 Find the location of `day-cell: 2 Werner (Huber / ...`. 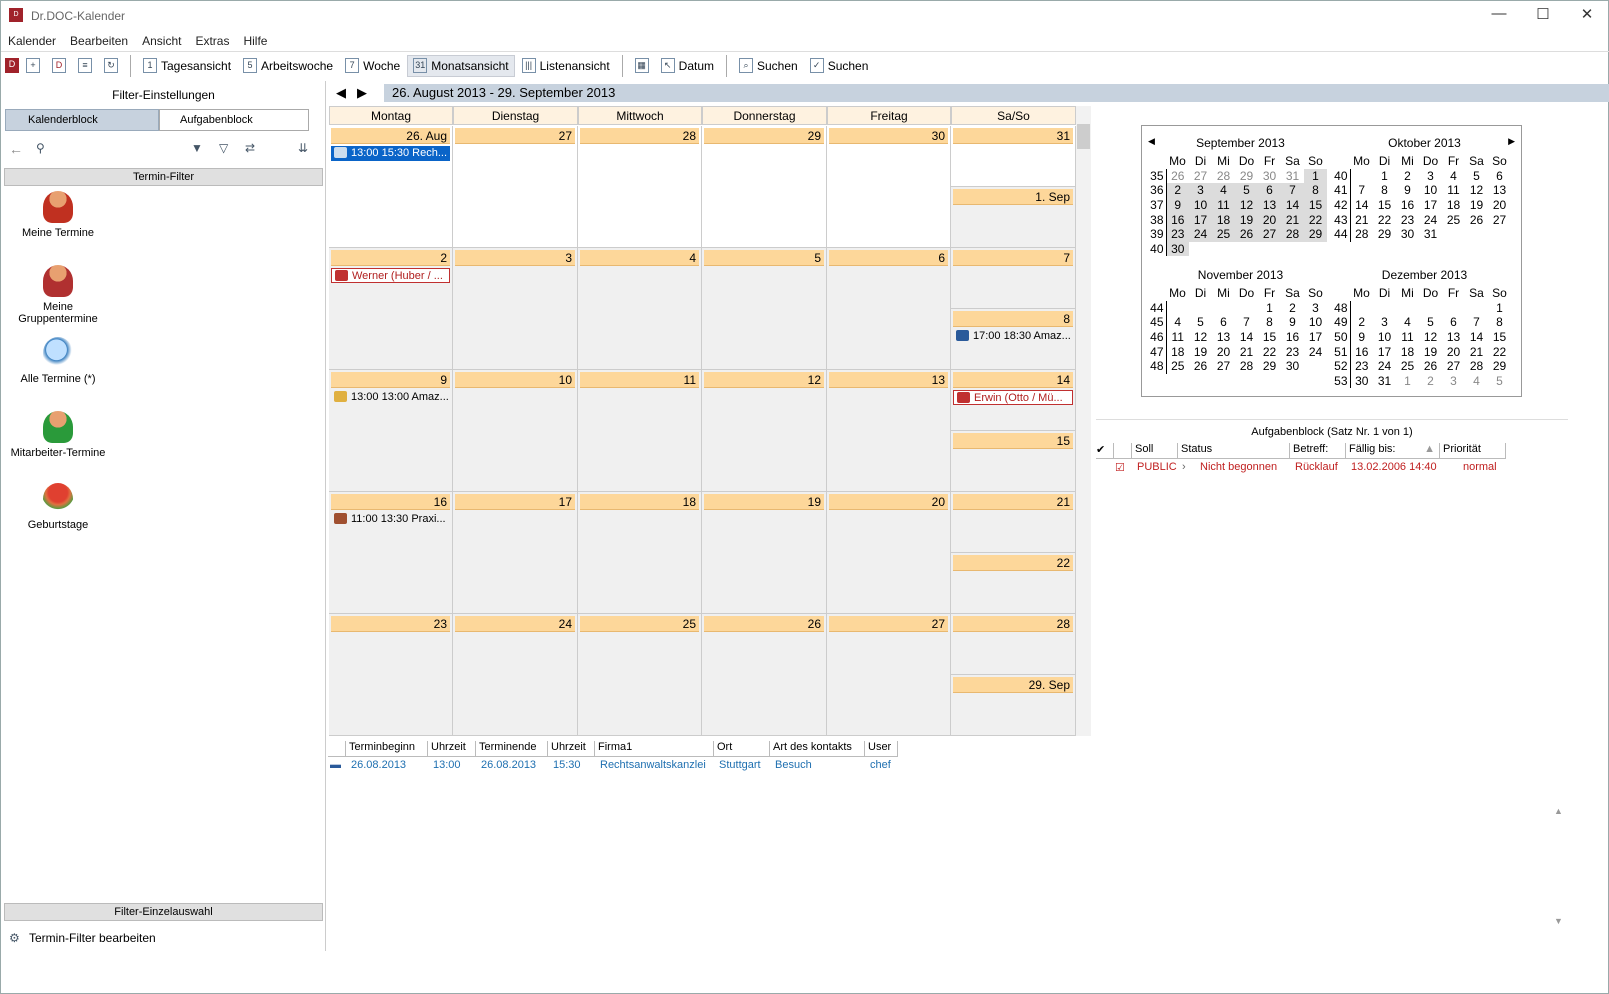

day-cell: 2 Werner (Huber / ... is located at coordinates (391, 309).